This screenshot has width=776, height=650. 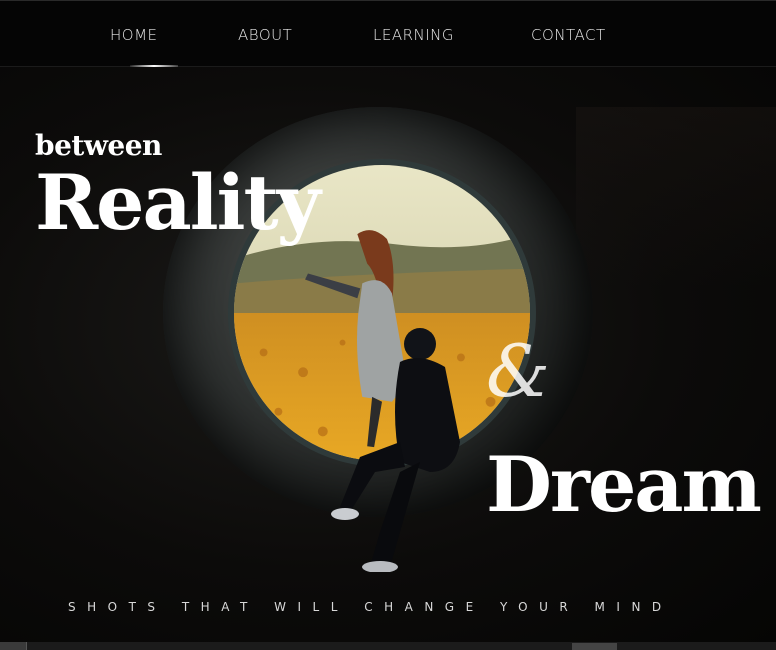 I want to click on scroll-left-button, so click(x=13, y=646).